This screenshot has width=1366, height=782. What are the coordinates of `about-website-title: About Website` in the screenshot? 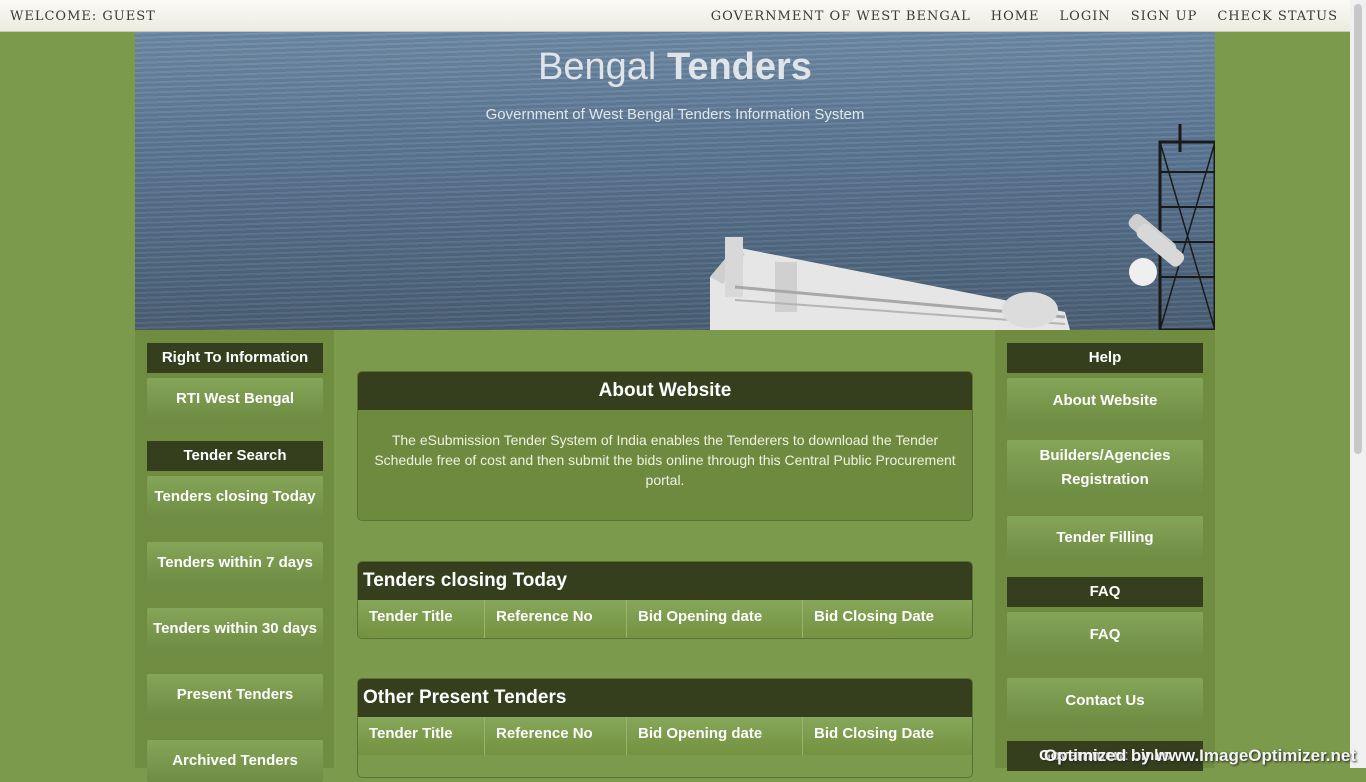 It's located at (665, 391).